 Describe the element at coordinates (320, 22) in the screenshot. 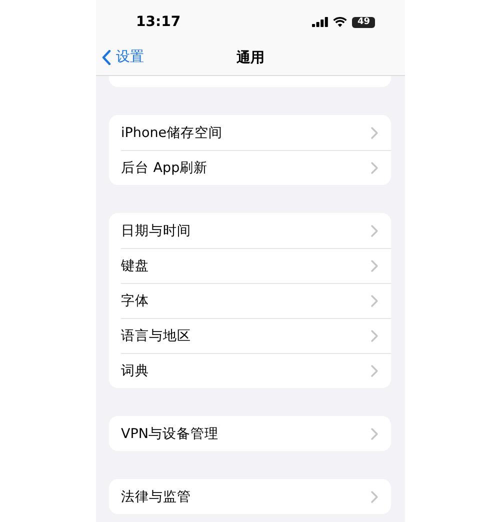

I see `signal-icon` at that location.